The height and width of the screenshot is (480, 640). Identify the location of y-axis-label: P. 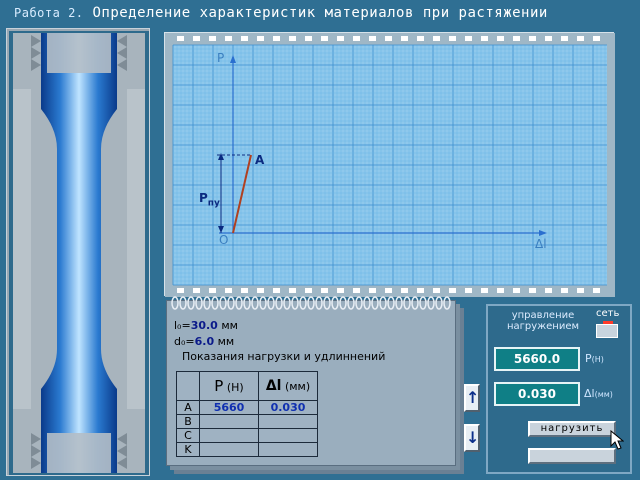
(221, 58).